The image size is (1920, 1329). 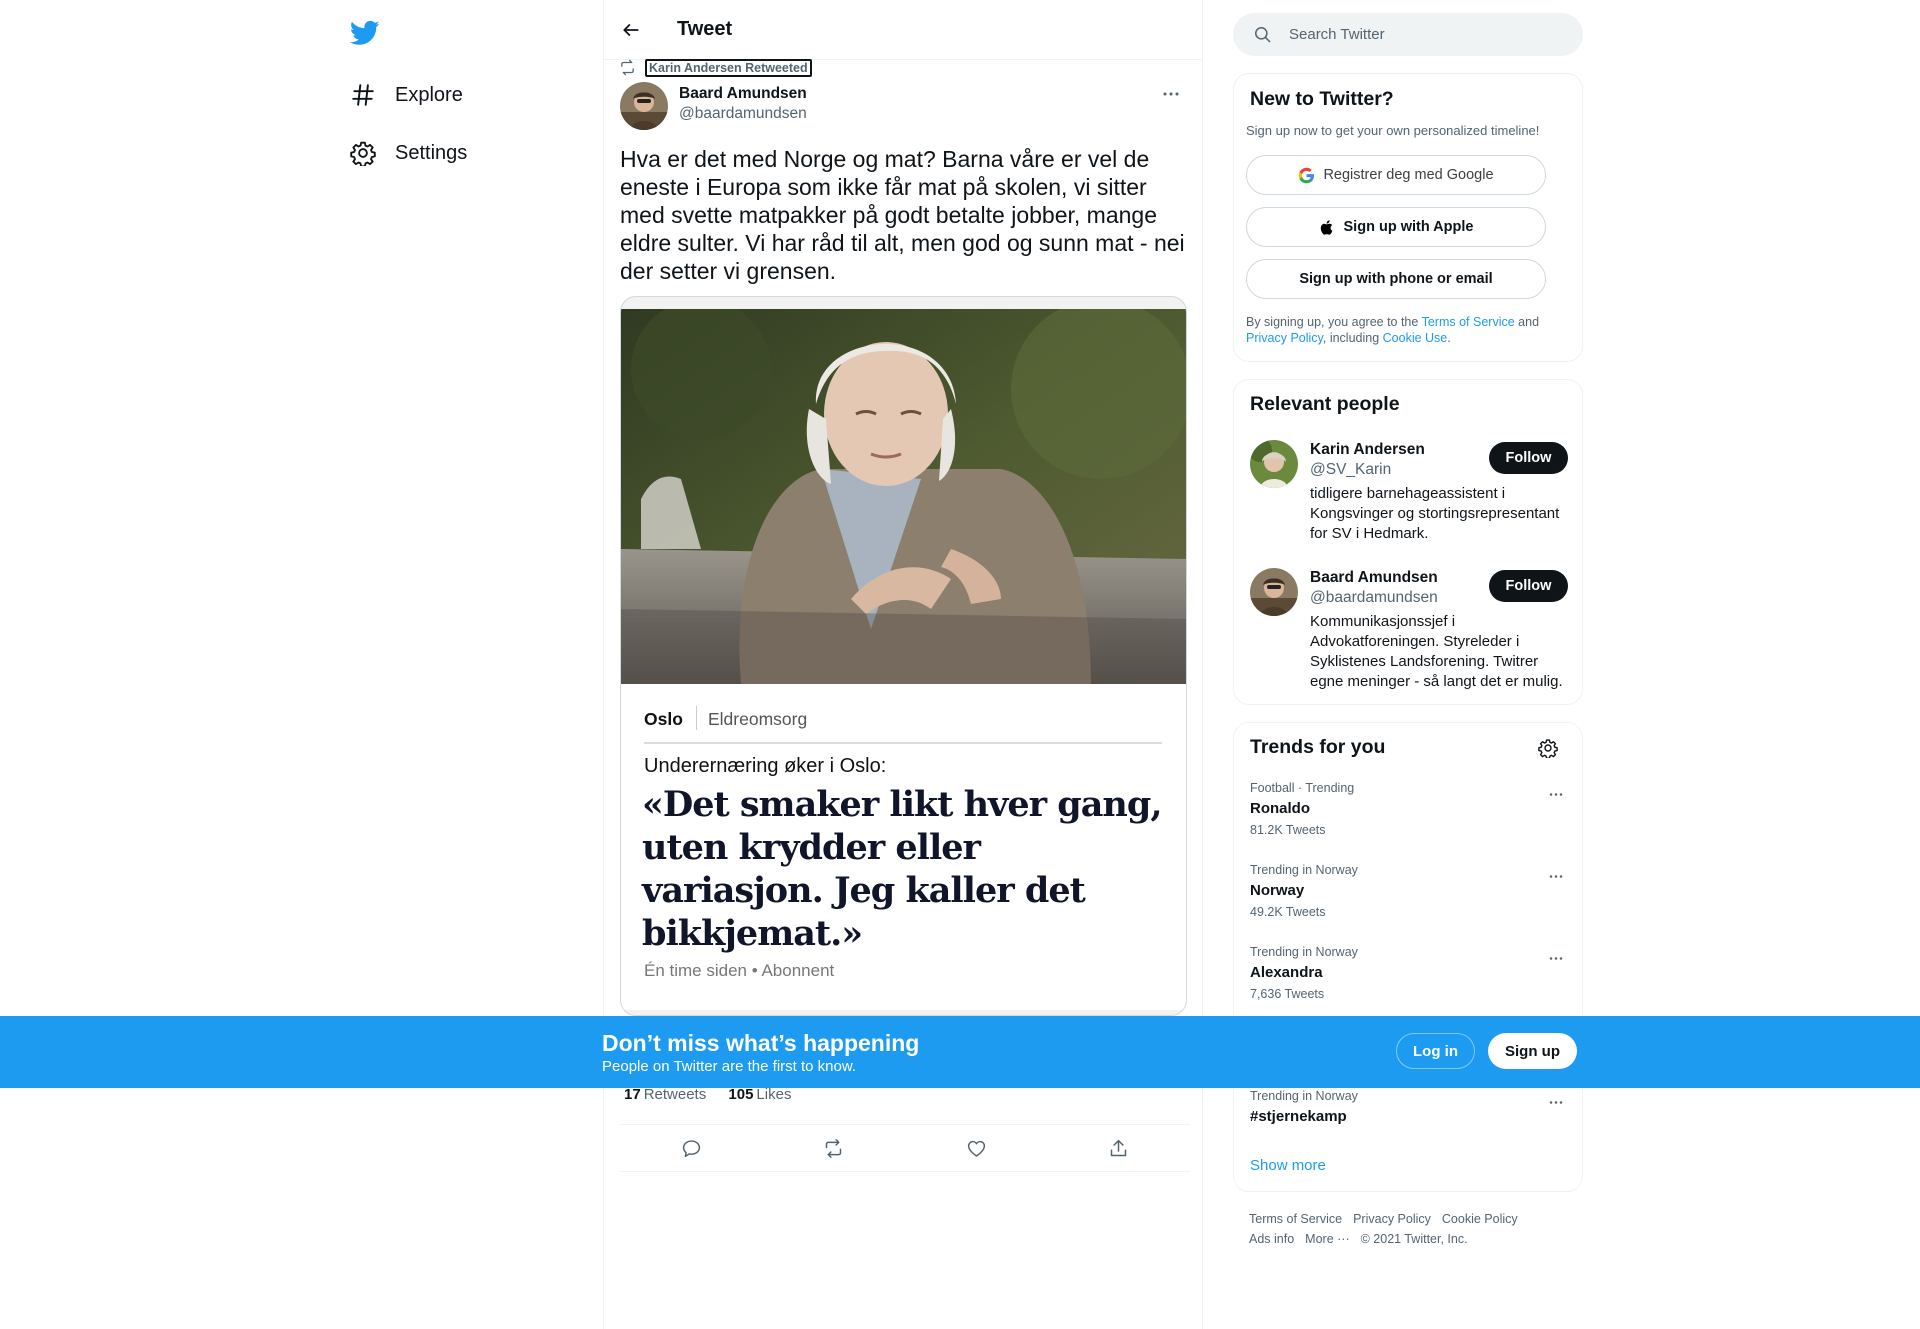 I want to click on trend-name: #stjernekamp, so click(x=1298, y=1116).